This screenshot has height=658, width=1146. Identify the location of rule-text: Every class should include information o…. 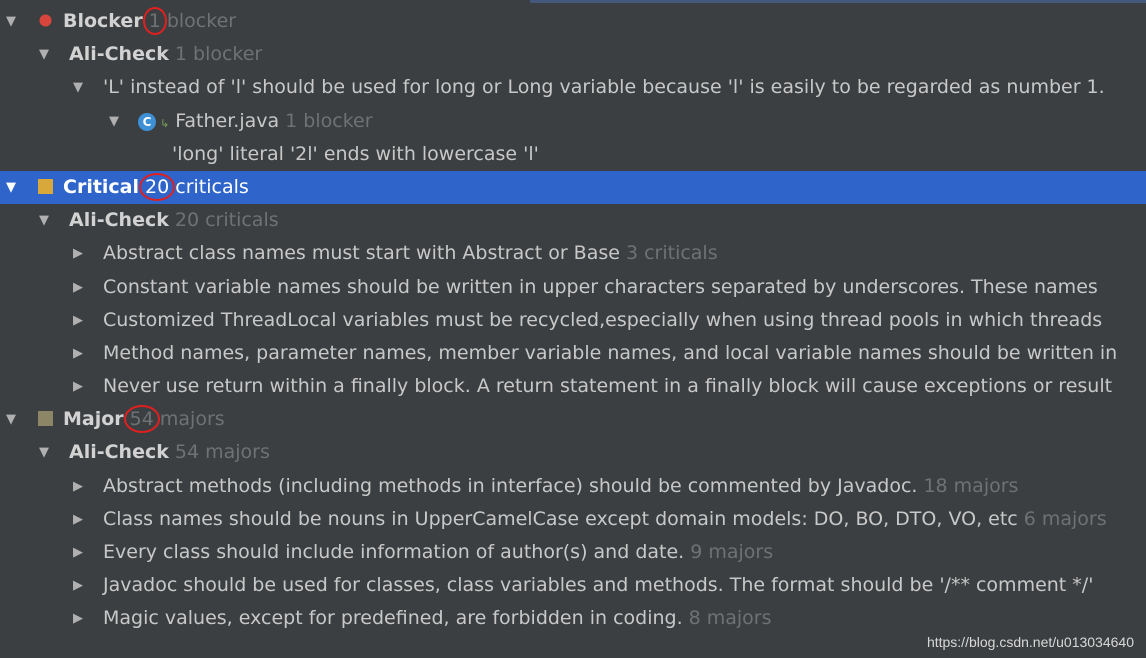
(394, 552).